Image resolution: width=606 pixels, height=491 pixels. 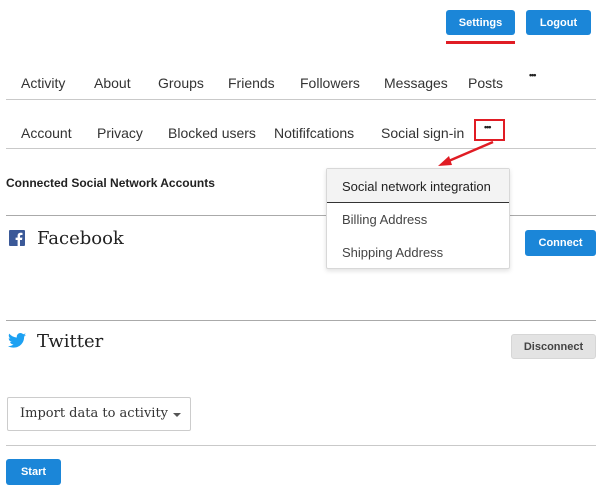 I want to click on facebook-connect-button: Connect, so click(x=560, y=243).